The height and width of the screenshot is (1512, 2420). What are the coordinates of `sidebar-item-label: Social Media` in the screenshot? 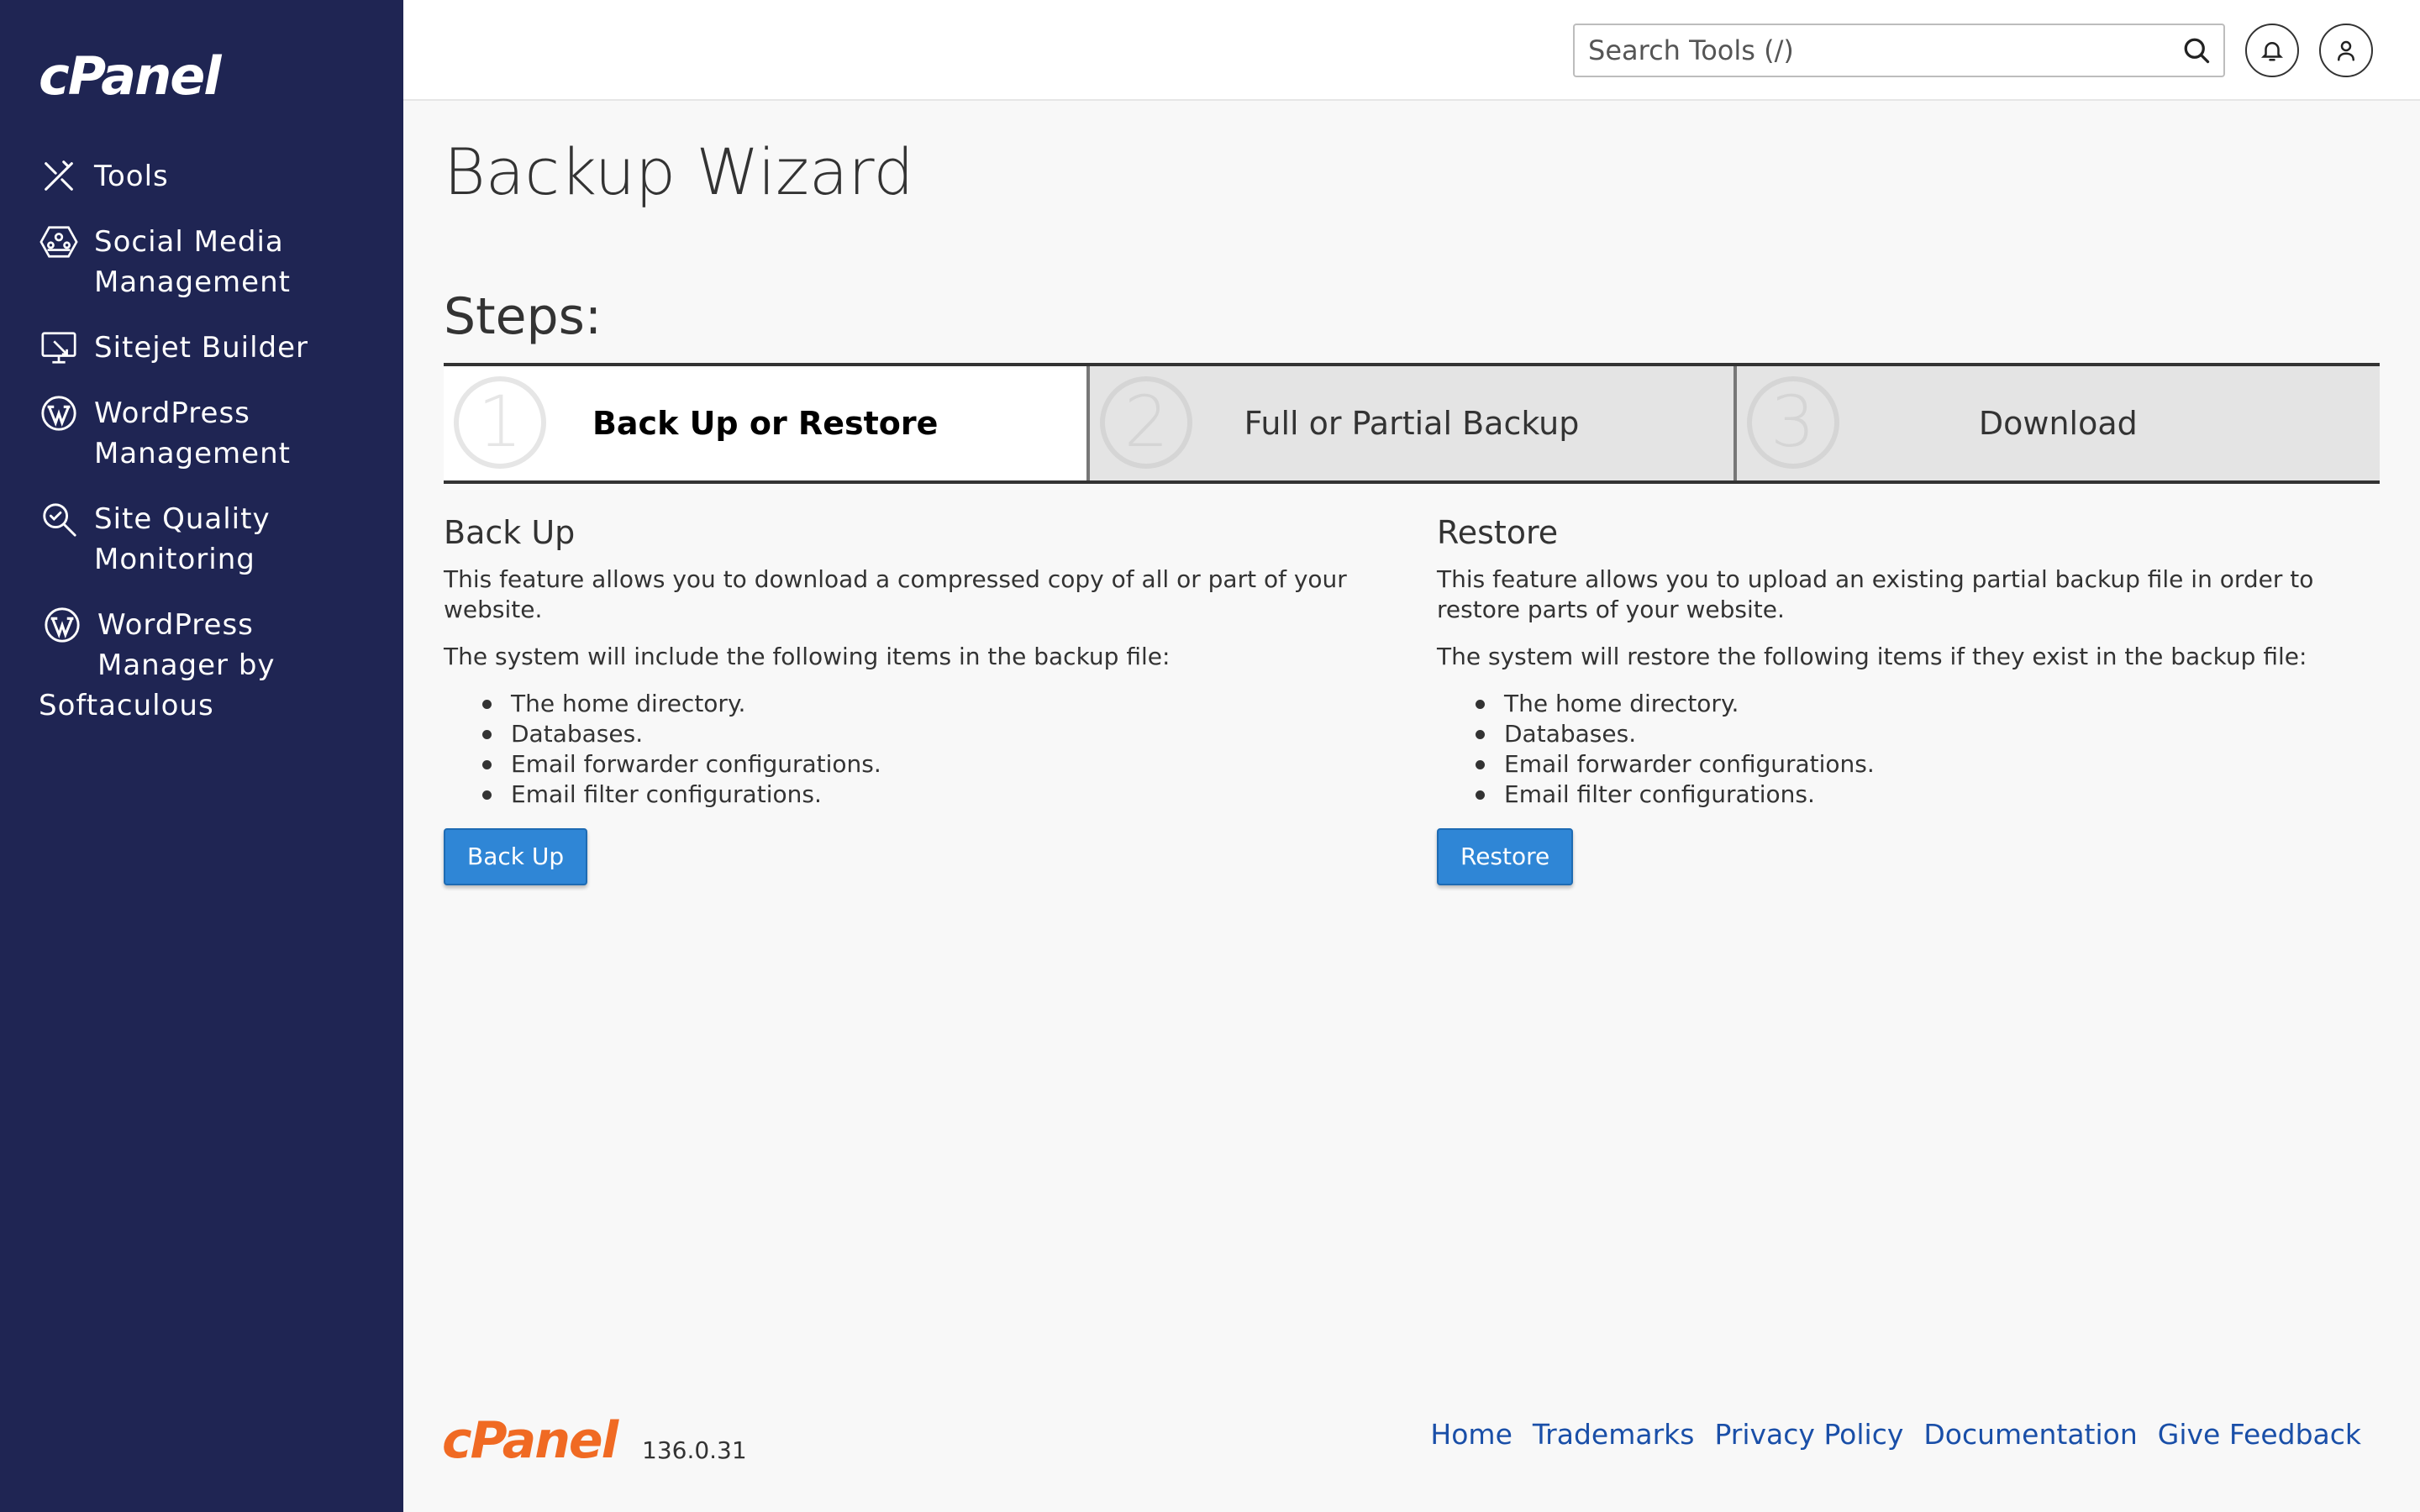 It's located at (189, 242).